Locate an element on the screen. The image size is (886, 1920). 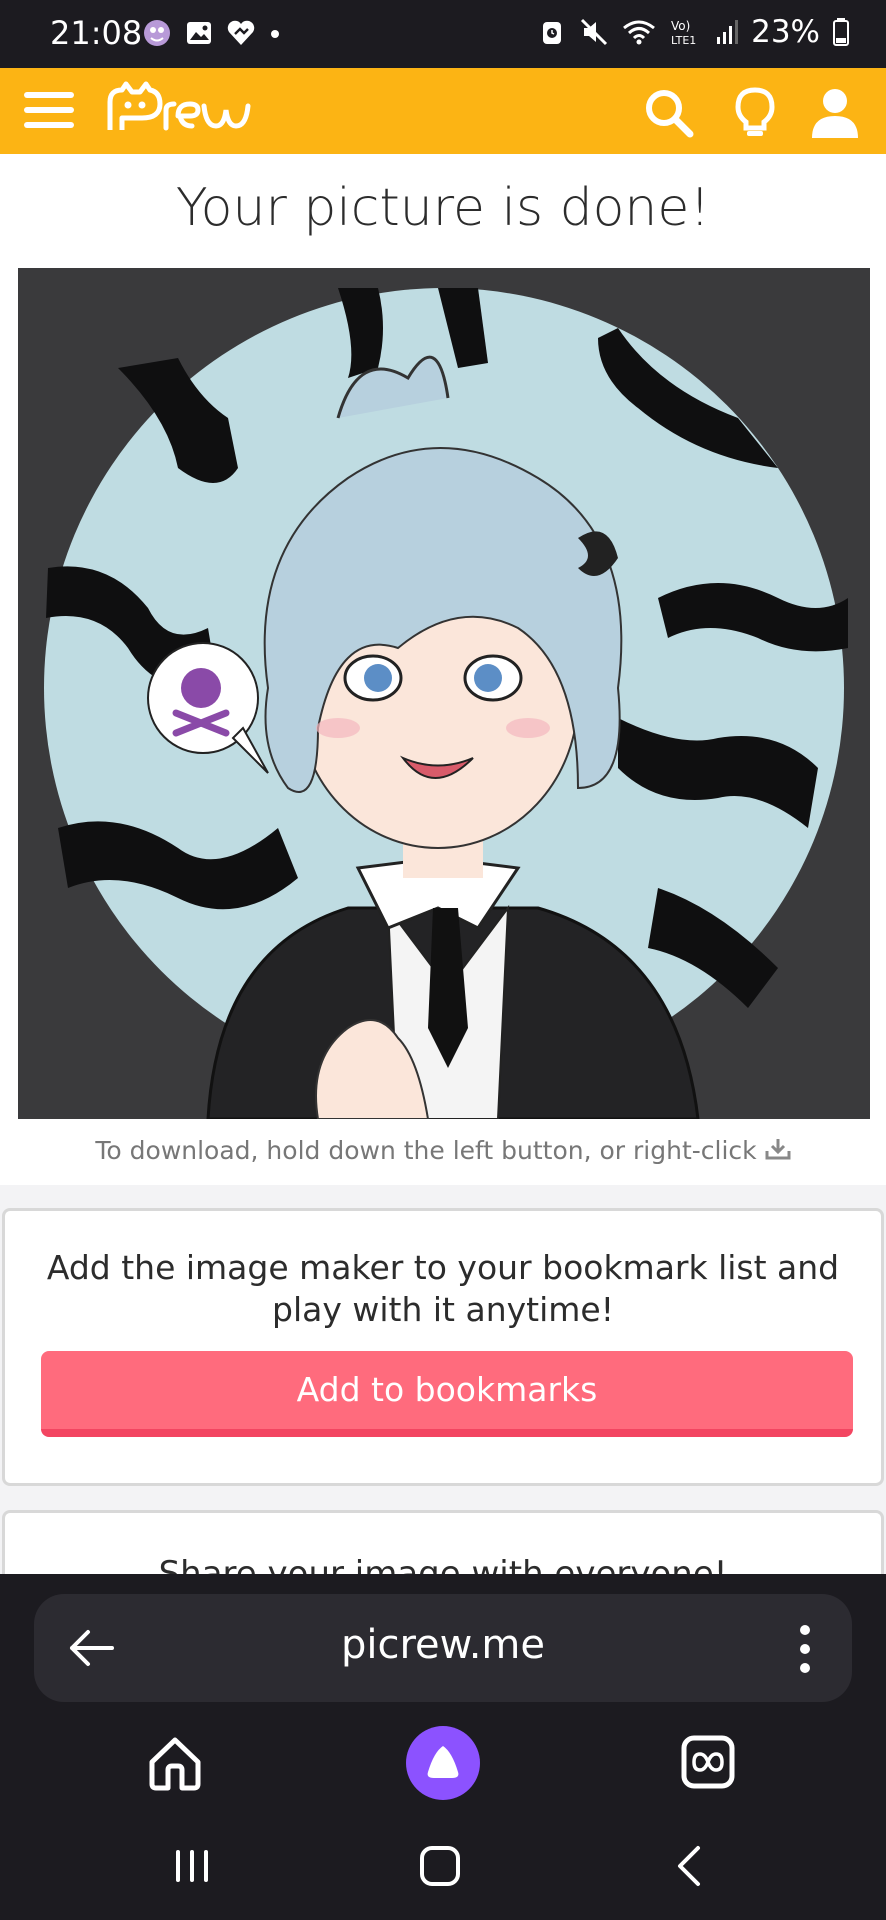
add-to-bookmarks-button: Add to bookmarks is located at coordinates (447, 1394).